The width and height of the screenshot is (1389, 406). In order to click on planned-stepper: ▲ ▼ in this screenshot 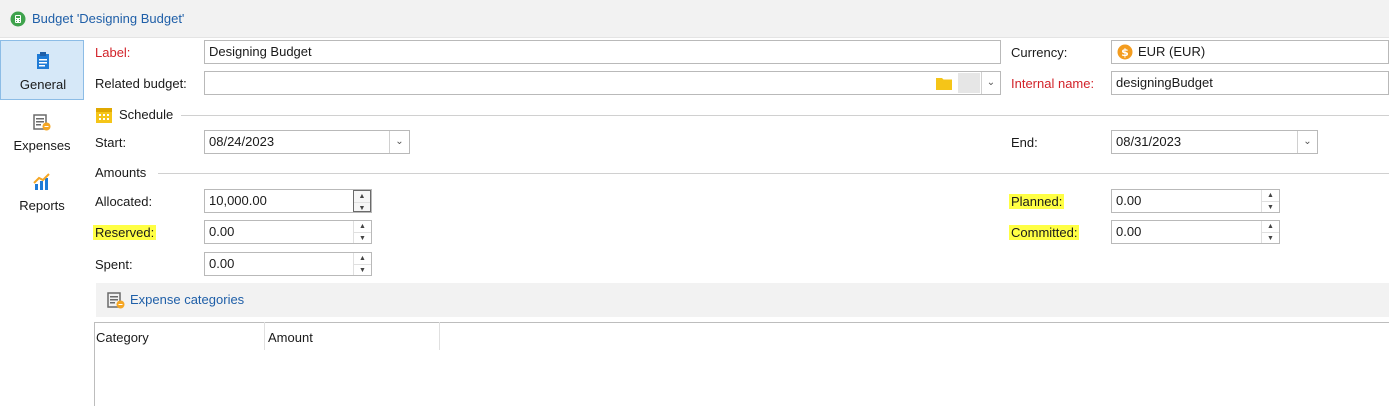, I will do `click(1270, 201)`.